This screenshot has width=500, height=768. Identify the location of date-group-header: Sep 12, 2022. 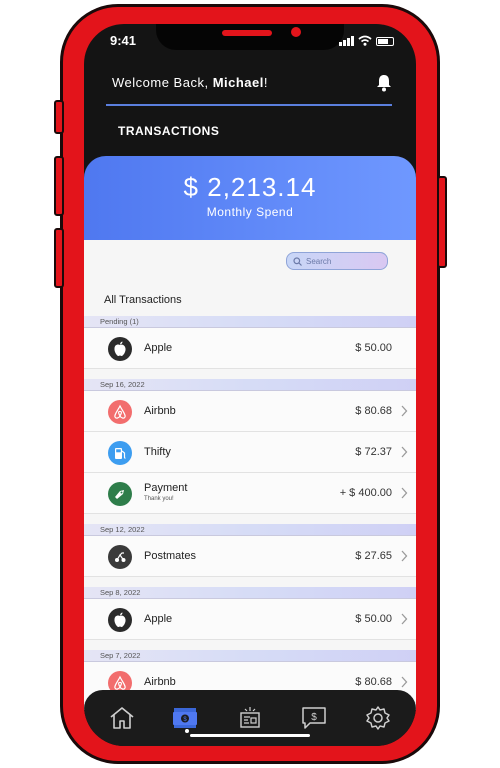
(250, 530).